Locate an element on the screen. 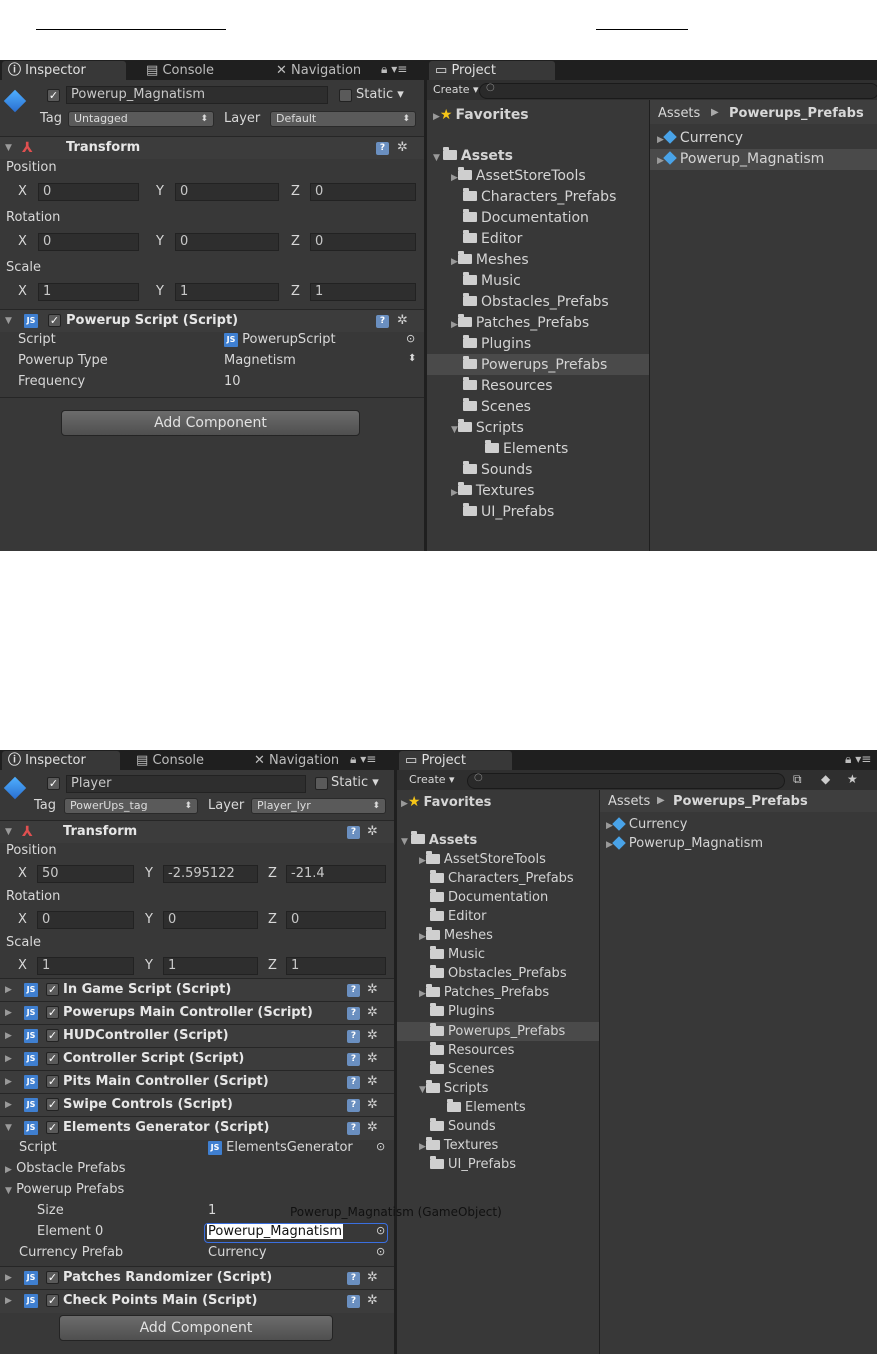 The width and height of the screenshot is (877, 1354). position-z-field: 0 is located at coordinates (363, 192).